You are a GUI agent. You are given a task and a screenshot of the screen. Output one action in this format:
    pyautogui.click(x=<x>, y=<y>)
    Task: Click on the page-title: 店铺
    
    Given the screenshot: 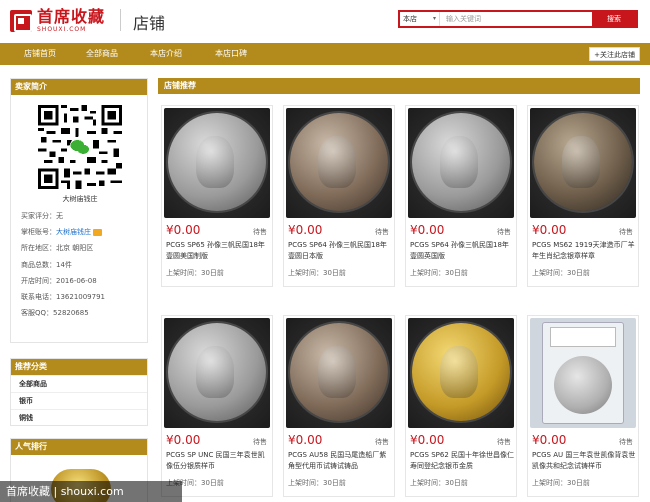 What is the action you would take?
    pyautogui.click(x=149, y=23)
    